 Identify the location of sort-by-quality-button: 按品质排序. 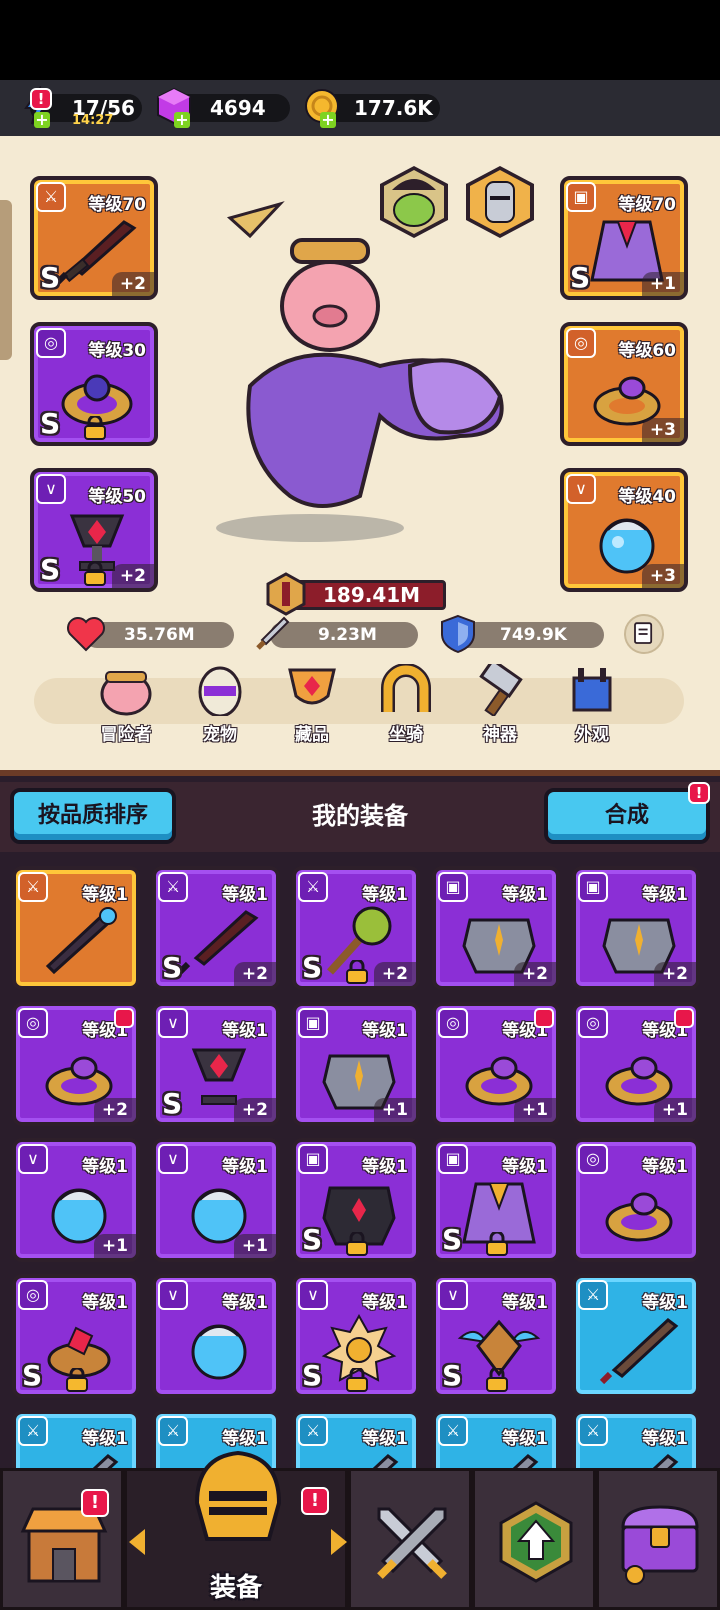
(93, 816).